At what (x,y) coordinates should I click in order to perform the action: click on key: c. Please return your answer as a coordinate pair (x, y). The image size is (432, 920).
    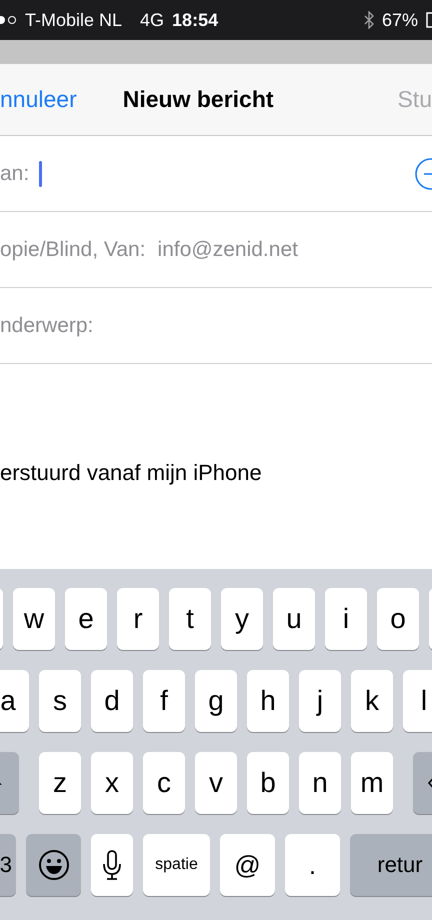
    Looking at the image, I should click on (164, 783).